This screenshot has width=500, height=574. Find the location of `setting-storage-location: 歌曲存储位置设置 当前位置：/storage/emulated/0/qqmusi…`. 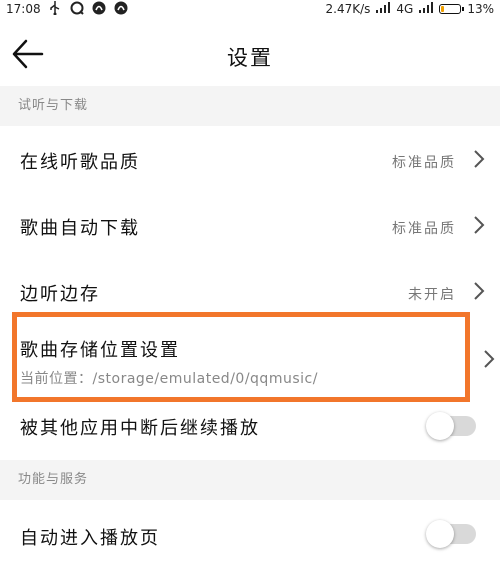

setting-storage-location: 歌曲存储位置设置 当前位置：/storage/emulated/0/qqmusi… is located at coordinates (250, 362).